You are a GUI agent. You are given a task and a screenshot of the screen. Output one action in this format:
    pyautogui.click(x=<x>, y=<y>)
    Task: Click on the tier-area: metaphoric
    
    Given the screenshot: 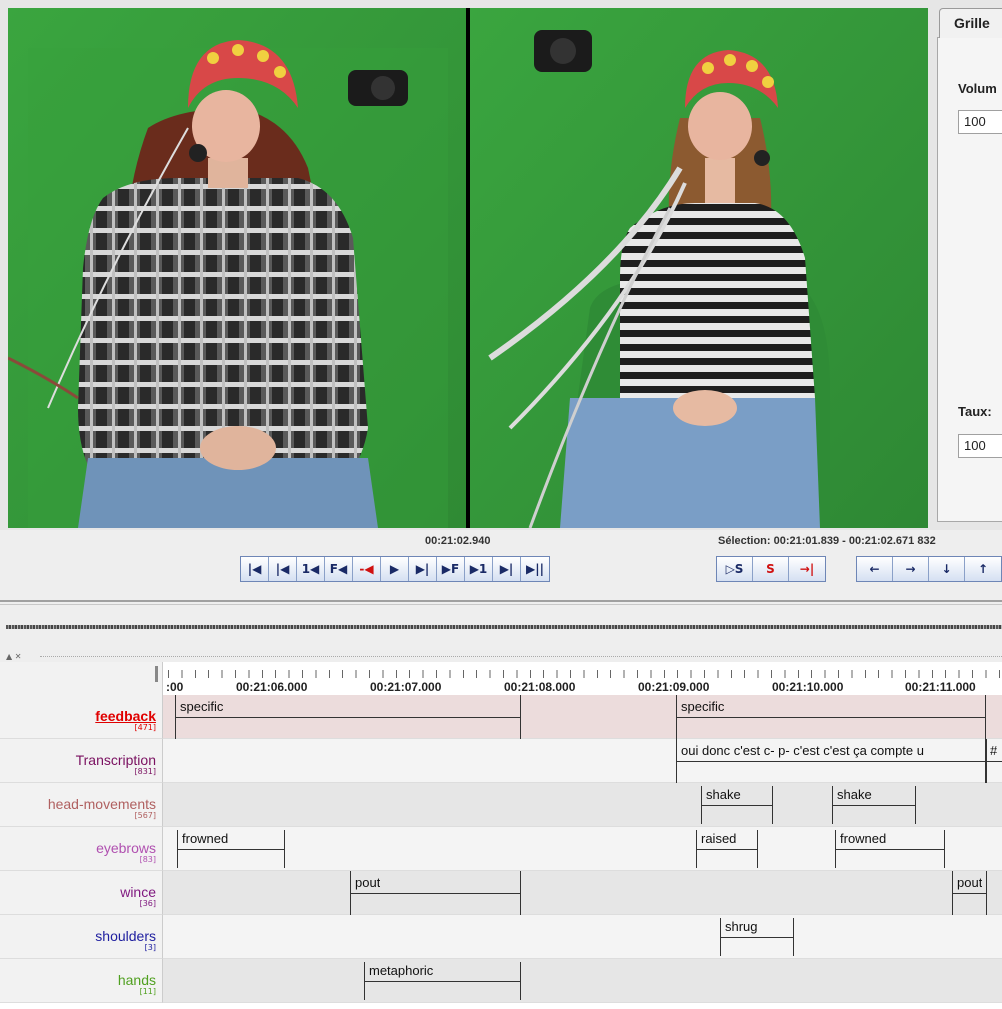 What is the action you would take?
    pyautogui.click(x=582, y=981)
    